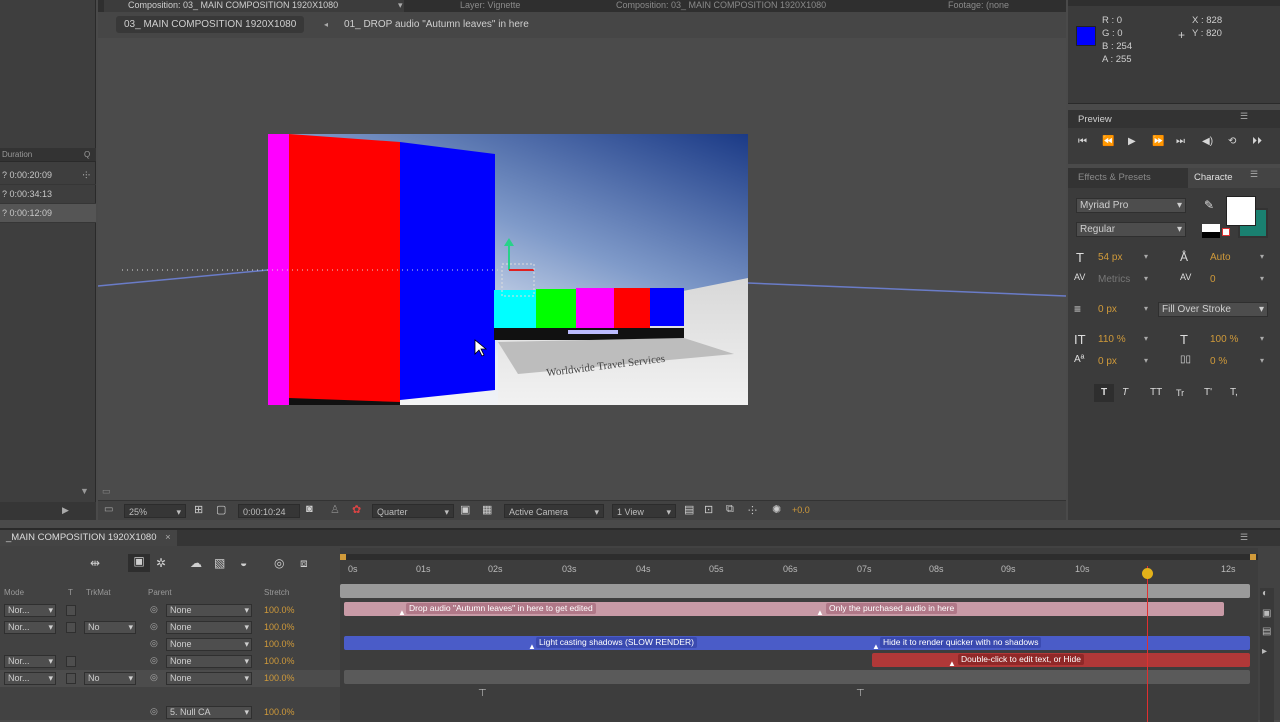  Describe the element at coordinates (95, 563) in the screenshot. I see `composition-mini-flowchart-icon: ⇹` at that location.